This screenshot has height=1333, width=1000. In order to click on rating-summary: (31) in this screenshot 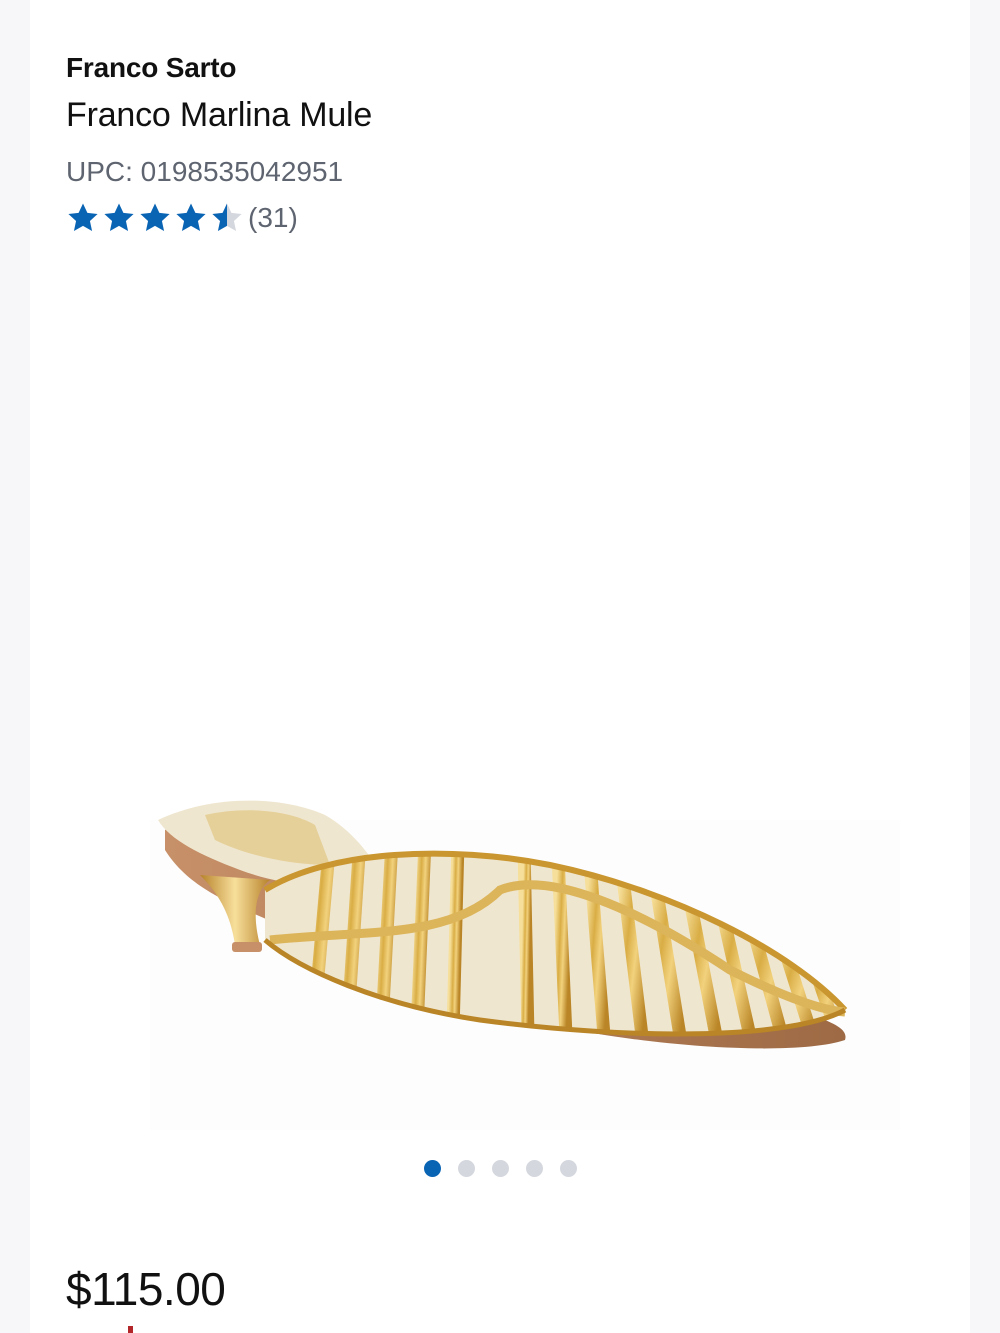, I will do `click(182, 218)`.